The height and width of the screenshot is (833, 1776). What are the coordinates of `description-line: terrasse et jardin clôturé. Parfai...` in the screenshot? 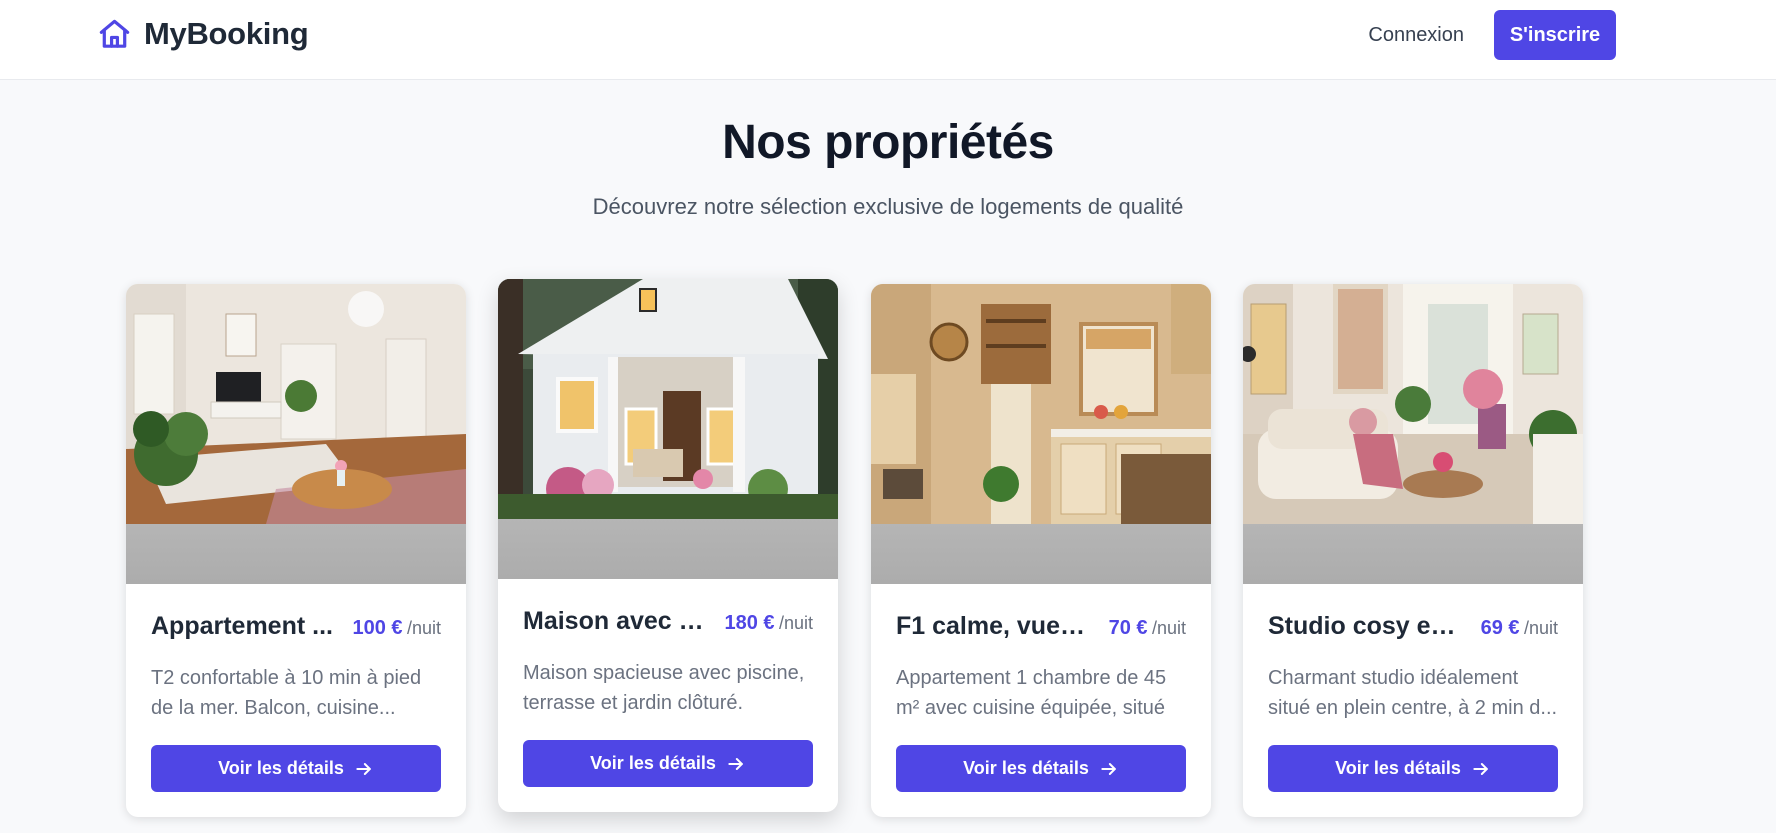 It's located at (633, 703).